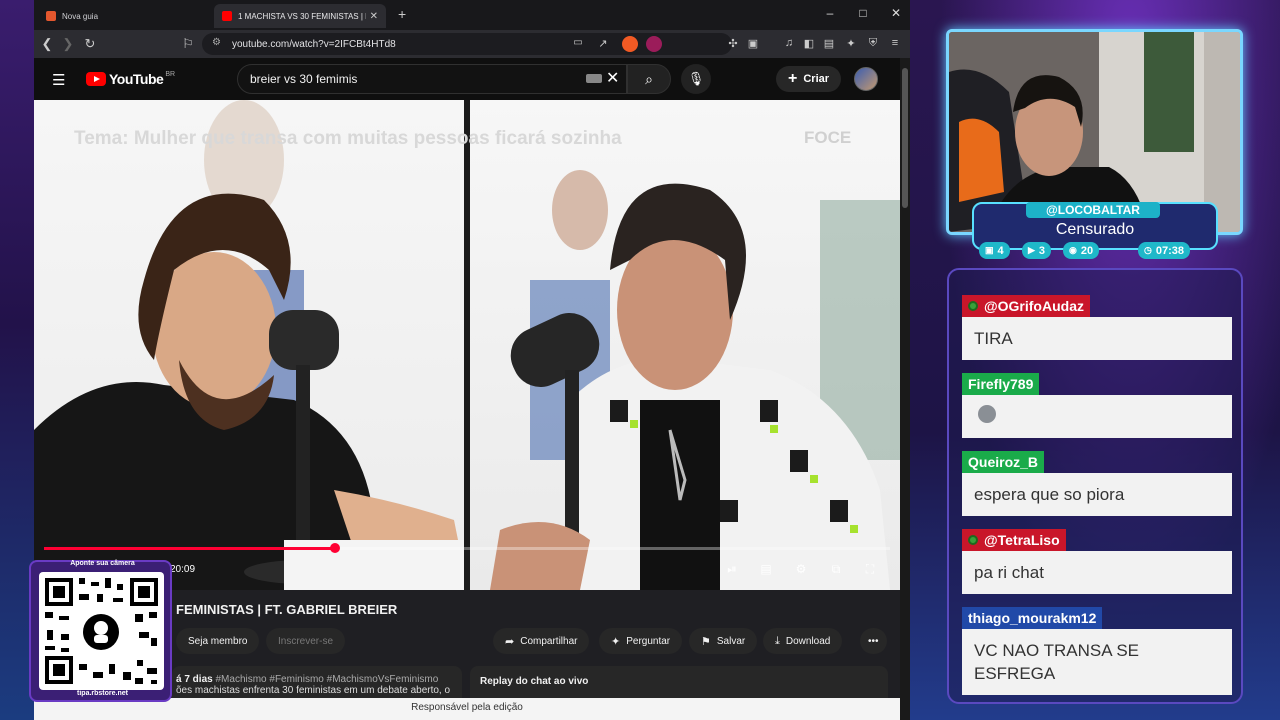 Image resolution: width=1280 pixels, height=720 pixels. I want to click on stat-uptime: ◷ 07:38, so click(1164, 250).